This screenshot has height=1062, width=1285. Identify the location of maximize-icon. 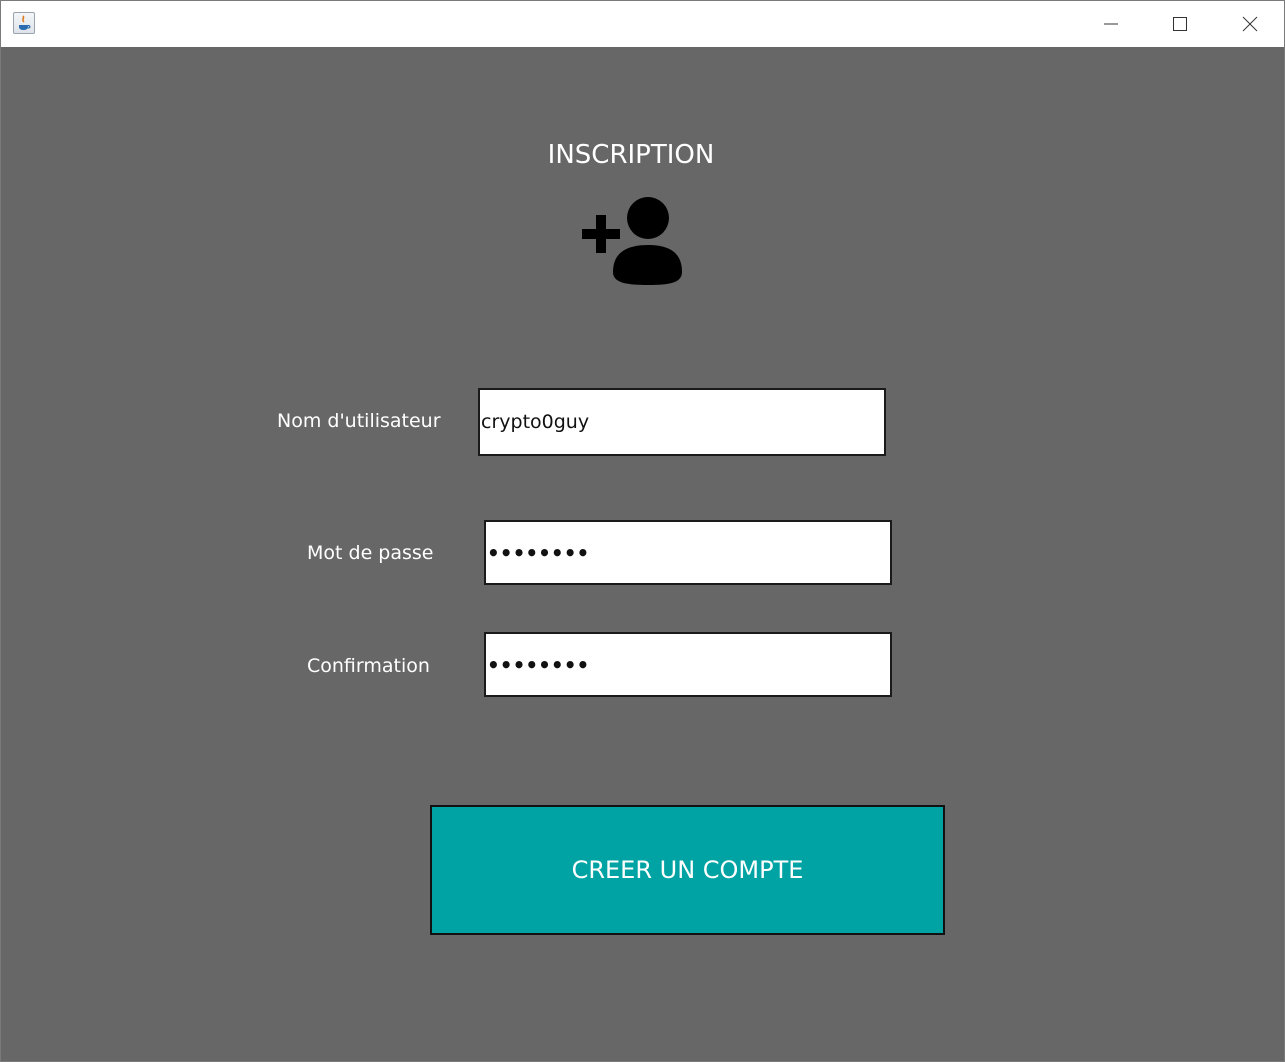
(1180, 24).